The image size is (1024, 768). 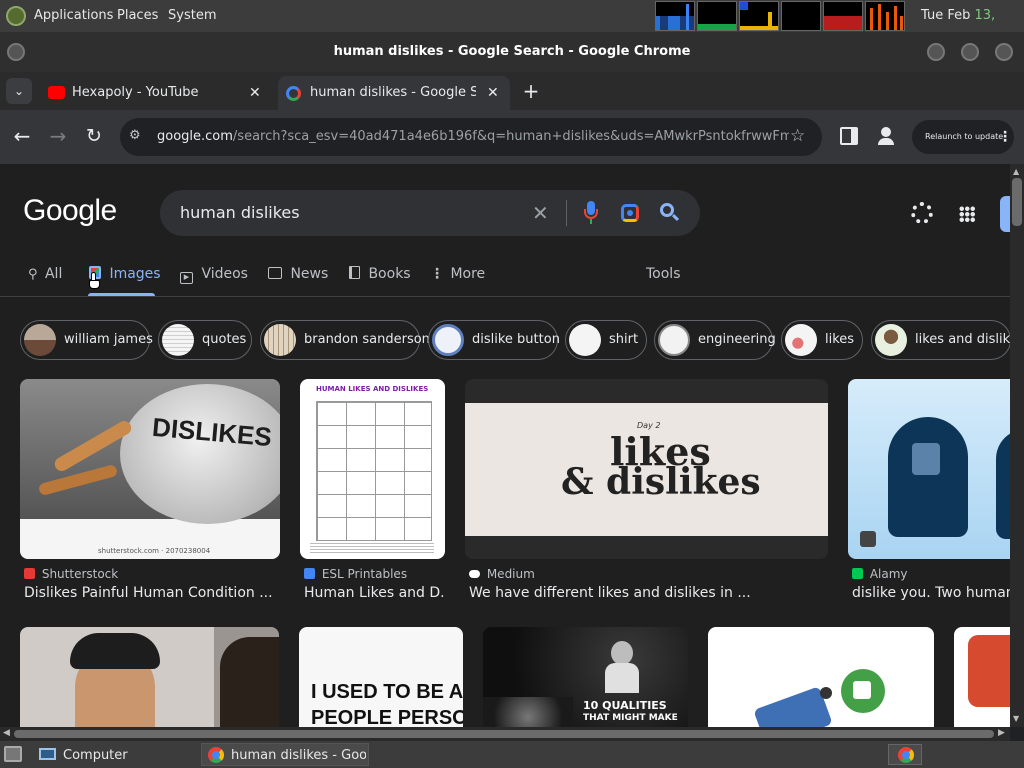 I want to click on side-panel-button, so click(x=849, y=136).